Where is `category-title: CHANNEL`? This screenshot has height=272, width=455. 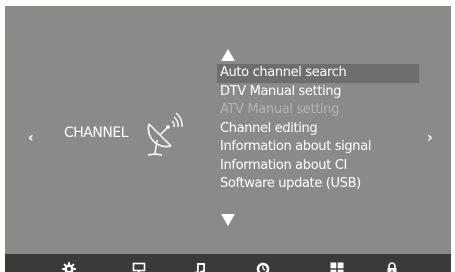
category-title: CHANNEL is located at coordinates (96, 133).